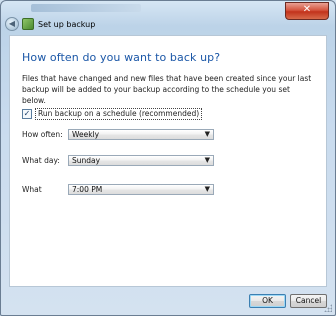 Image resolution: width=336 pixels, height=316 pixels. Describe the element at coordinates (41, 160) in the screenshot. I see `what-day-label: What day:` at that location.